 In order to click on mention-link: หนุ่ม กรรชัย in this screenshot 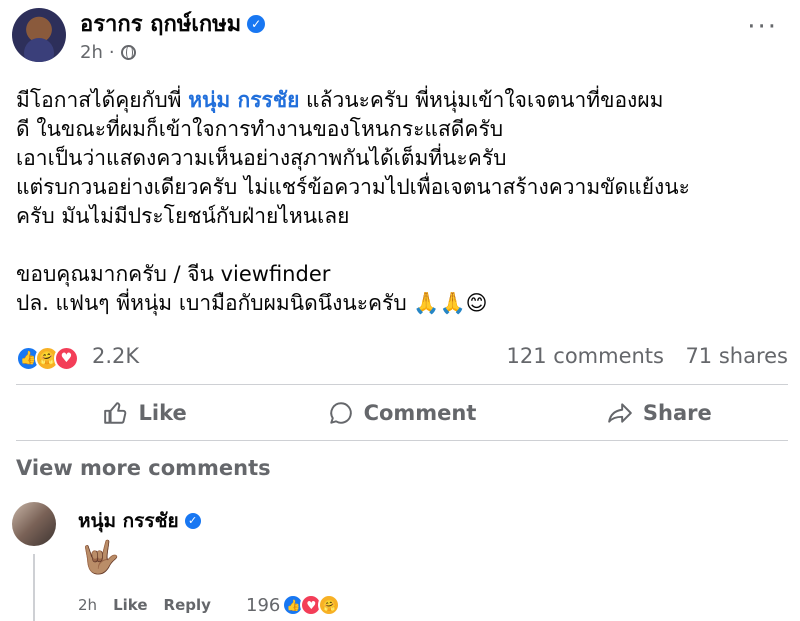, I will do `click(243, 100)`.